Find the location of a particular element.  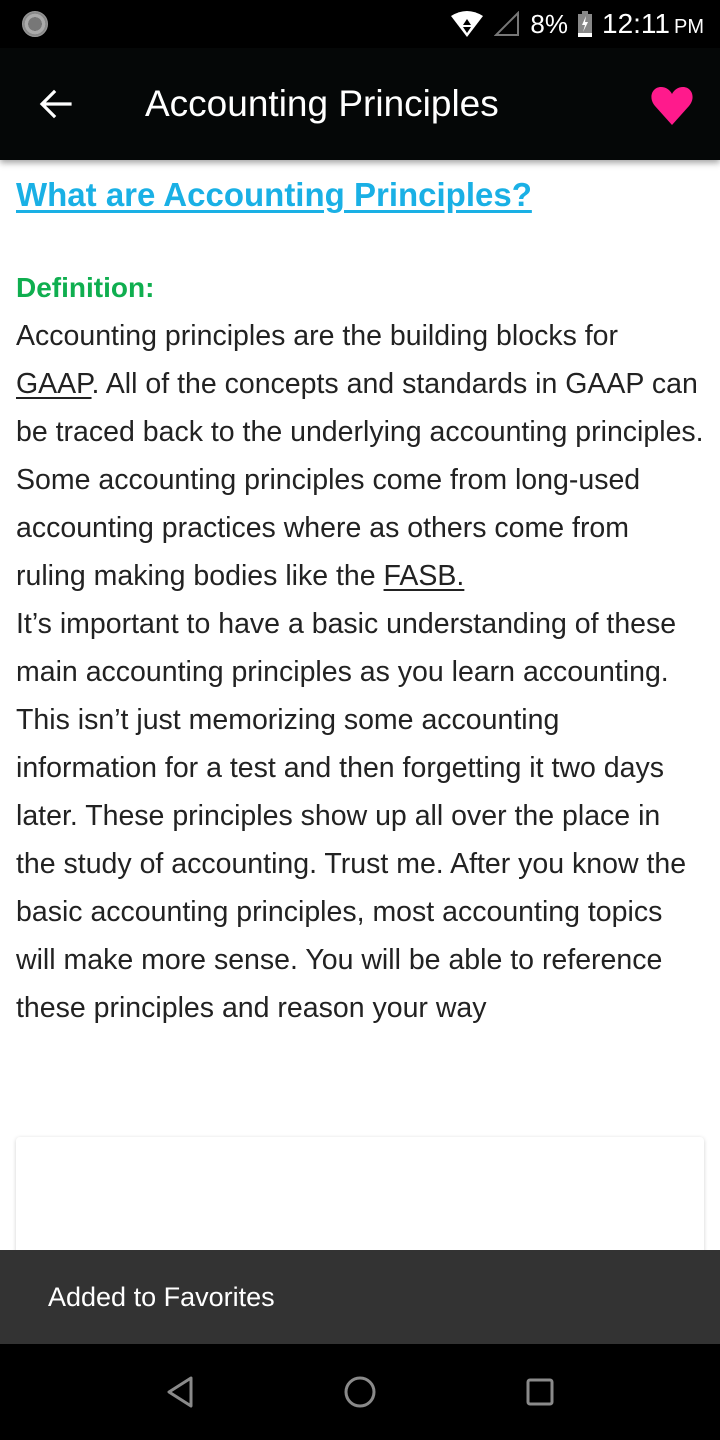

system-nav-bar is located at coordinates (360, 1392).